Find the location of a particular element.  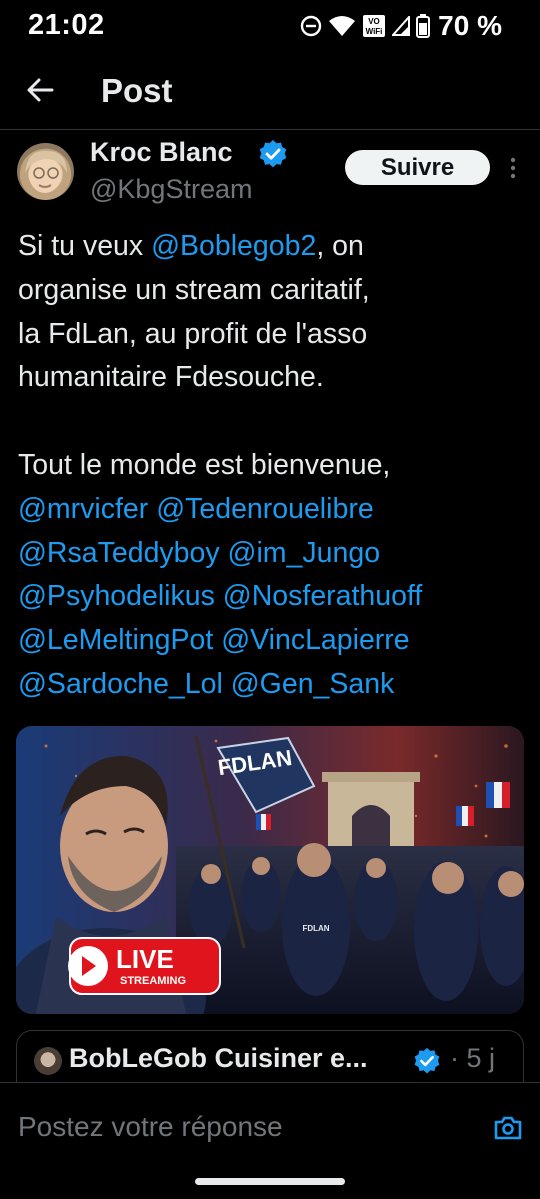

status-bar: 21:02 VO WiFi 70 % is located at coordinates (270, 26).